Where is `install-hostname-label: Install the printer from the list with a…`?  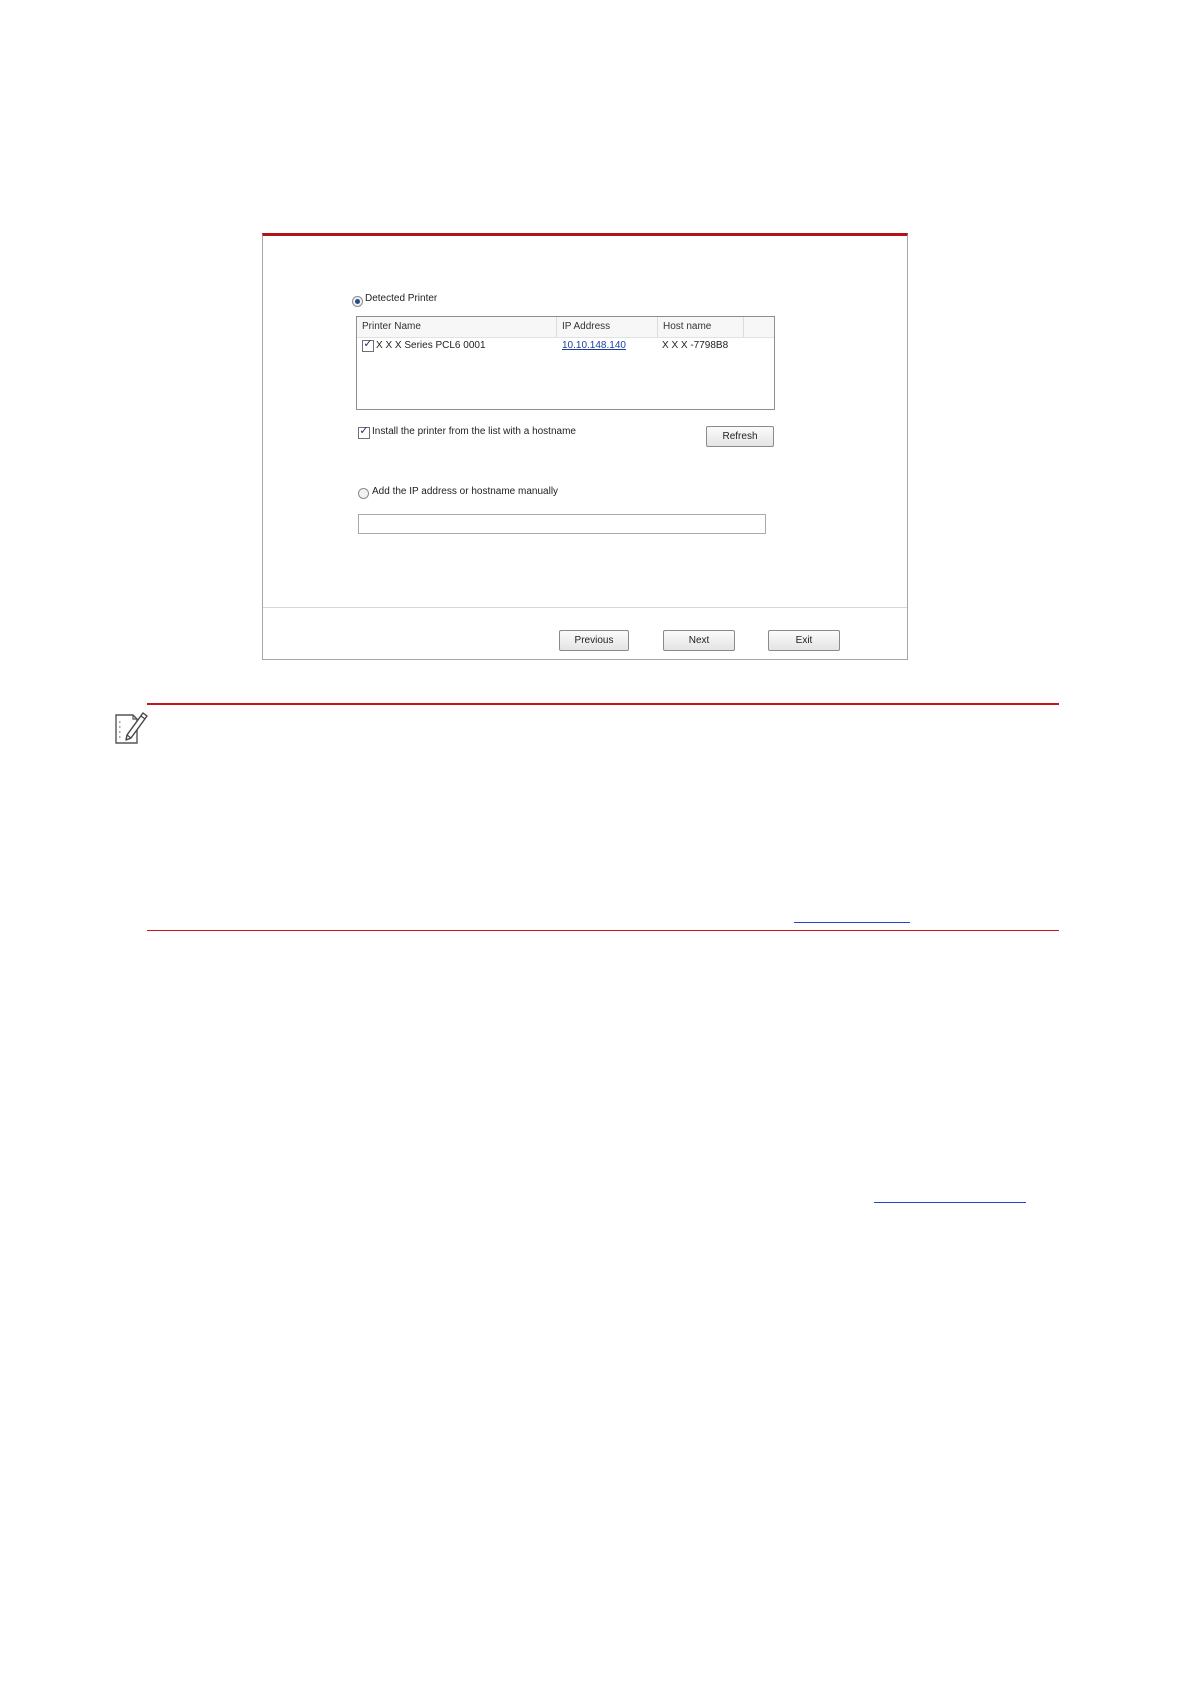 install-hostname-label: Install the printer from the list with a… is located at coordinates (474, 431).